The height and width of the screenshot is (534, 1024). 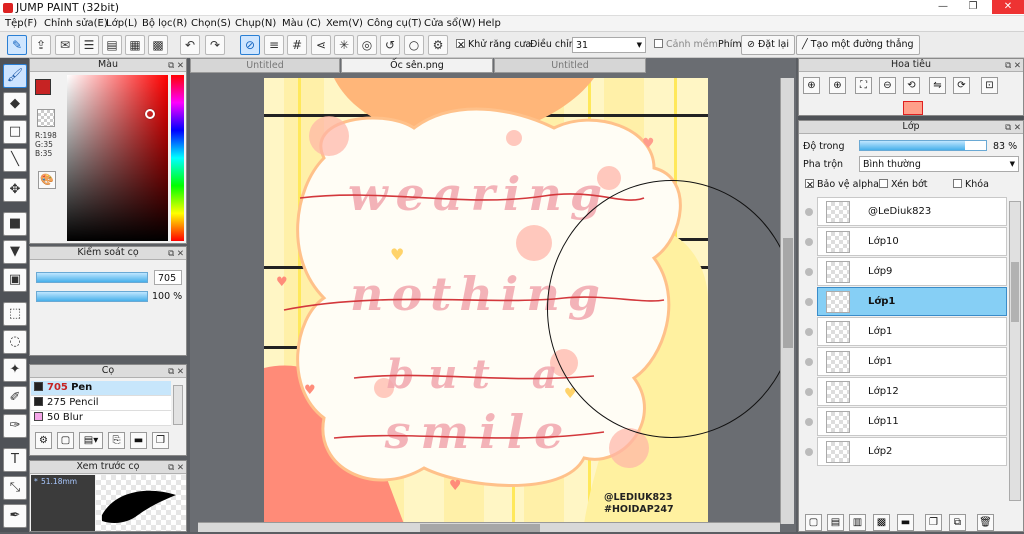 What do you see at coordinates (158, 45) in the screenshot?
I see `grid-icon: ▩` at bounding box center [158, 45].